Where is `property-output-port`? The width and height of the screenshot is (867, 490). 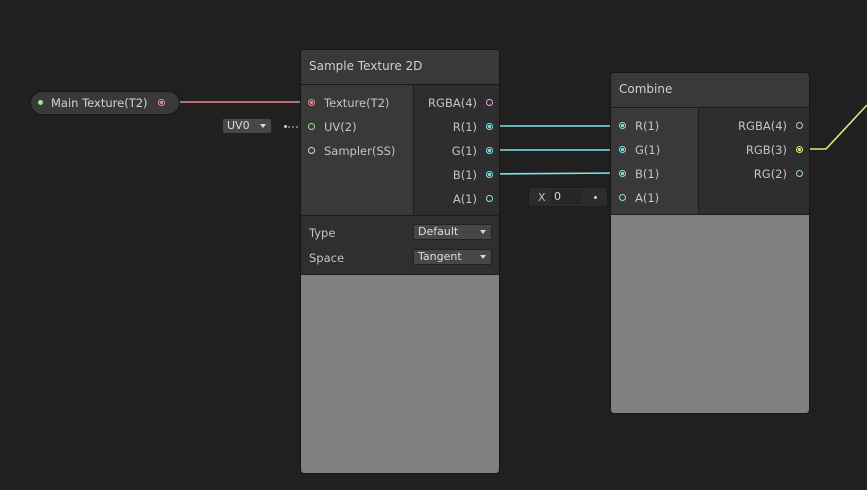 property-output-port is located at coordinates (161, 102).